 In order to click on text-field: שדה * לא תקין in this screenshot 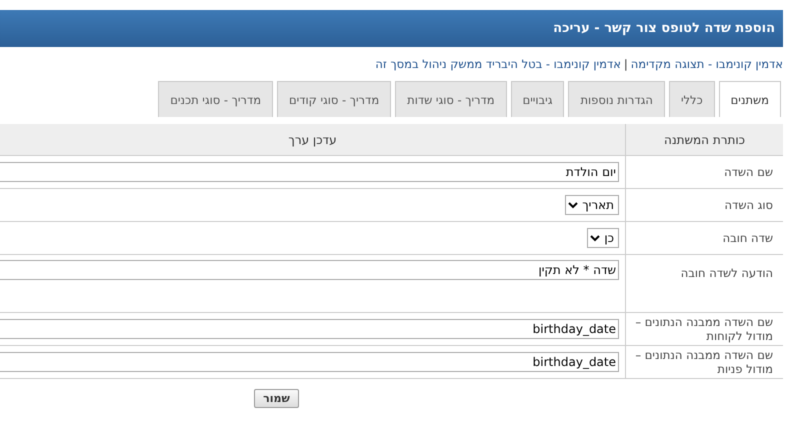, I will do `click(309, 270)`.